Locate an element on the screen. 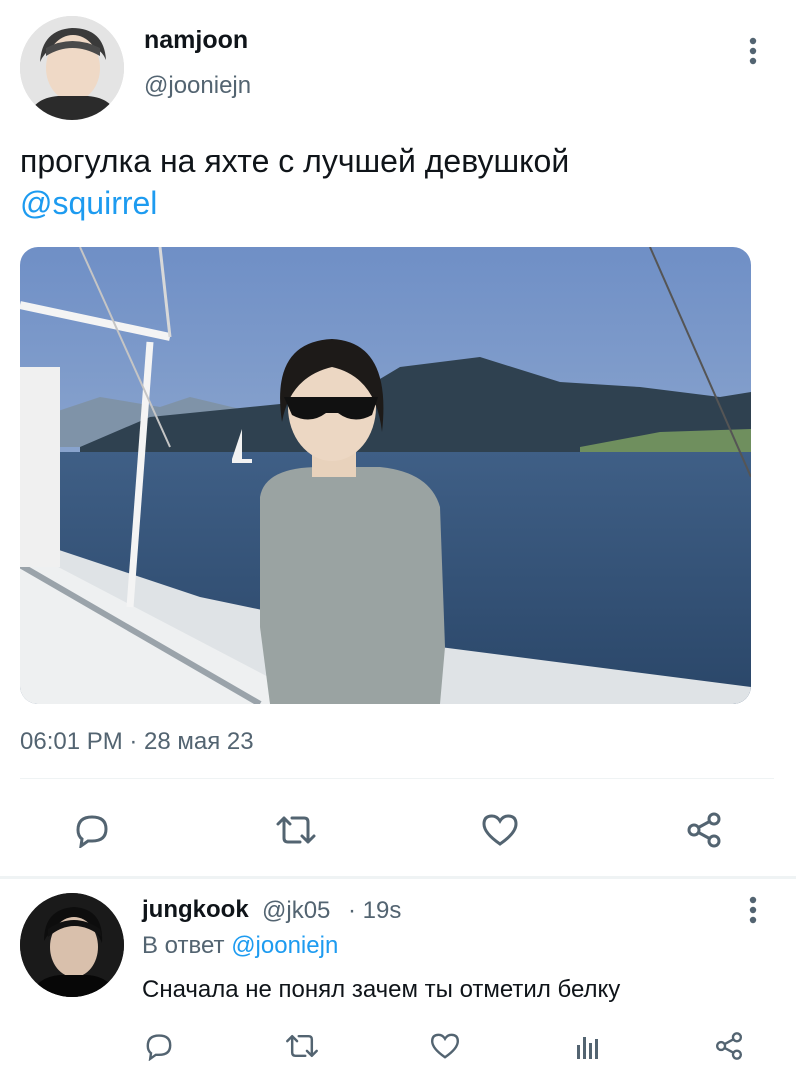  reply-context: В ответ @jooniejn is located at coordinates (240, 946).